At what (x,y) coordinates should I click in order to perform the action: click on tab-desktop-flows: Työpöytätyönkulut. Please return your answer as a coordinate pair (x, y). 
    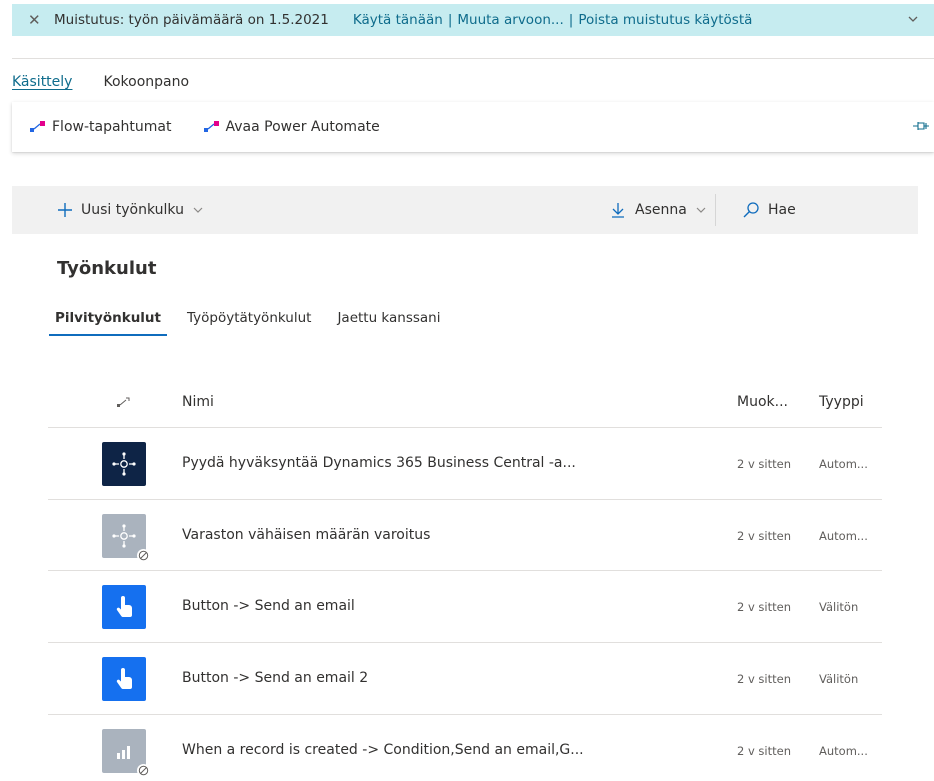
    Looking at the image, I should click on (249, 321).